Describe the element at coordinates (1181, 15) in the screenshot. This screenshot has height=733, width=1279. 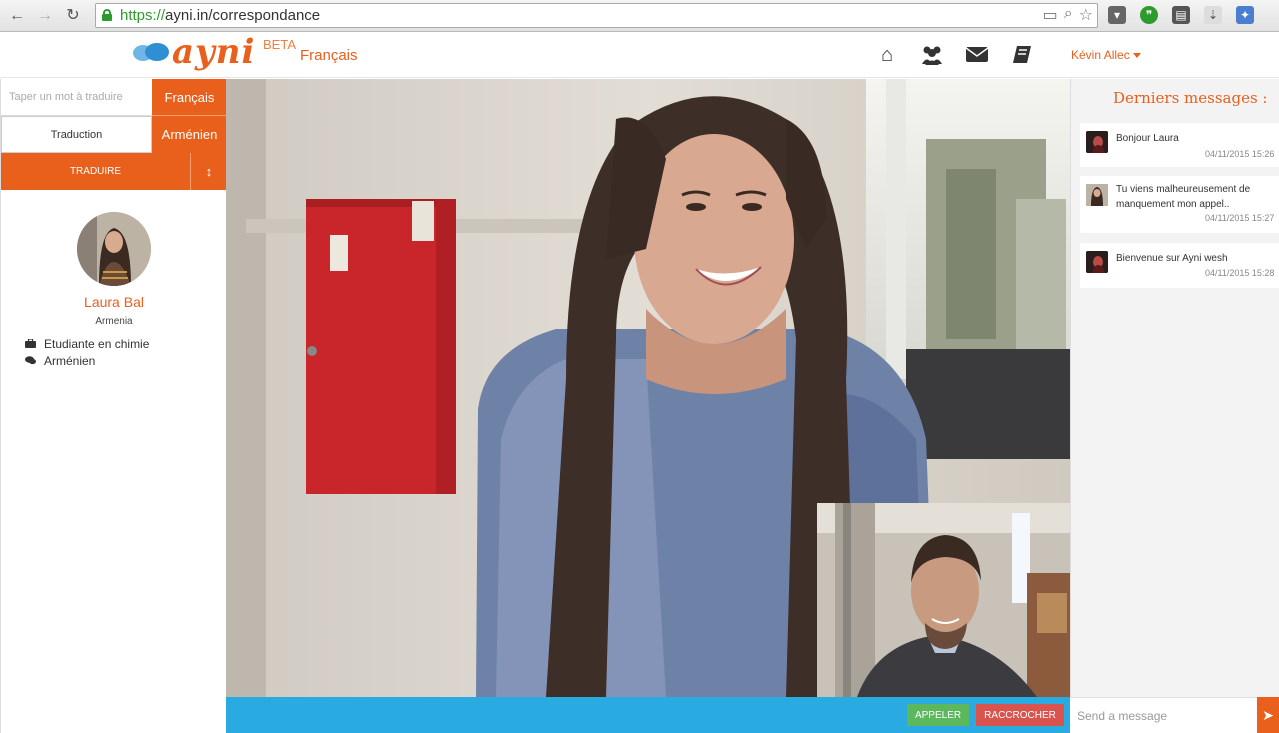
I see `film-extension-icon: ▤` at that location.